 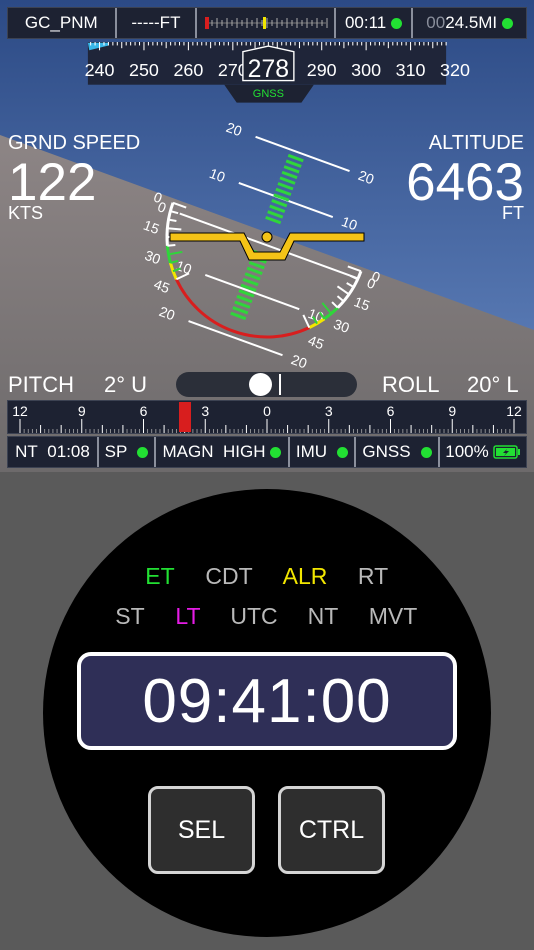 I want to click on battery-icon, so click(x=506, y=452).